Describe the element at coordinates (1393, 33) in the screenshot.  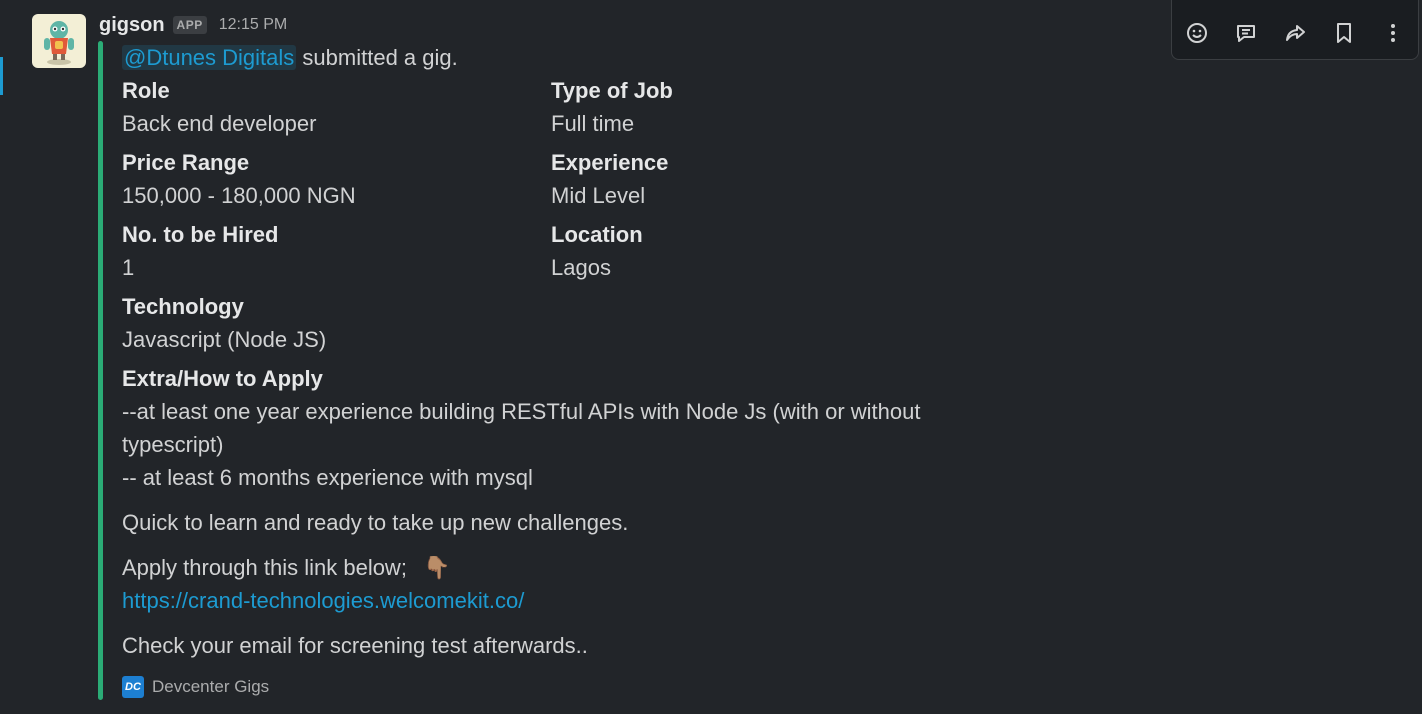
I see `more-options-icon` at that location.